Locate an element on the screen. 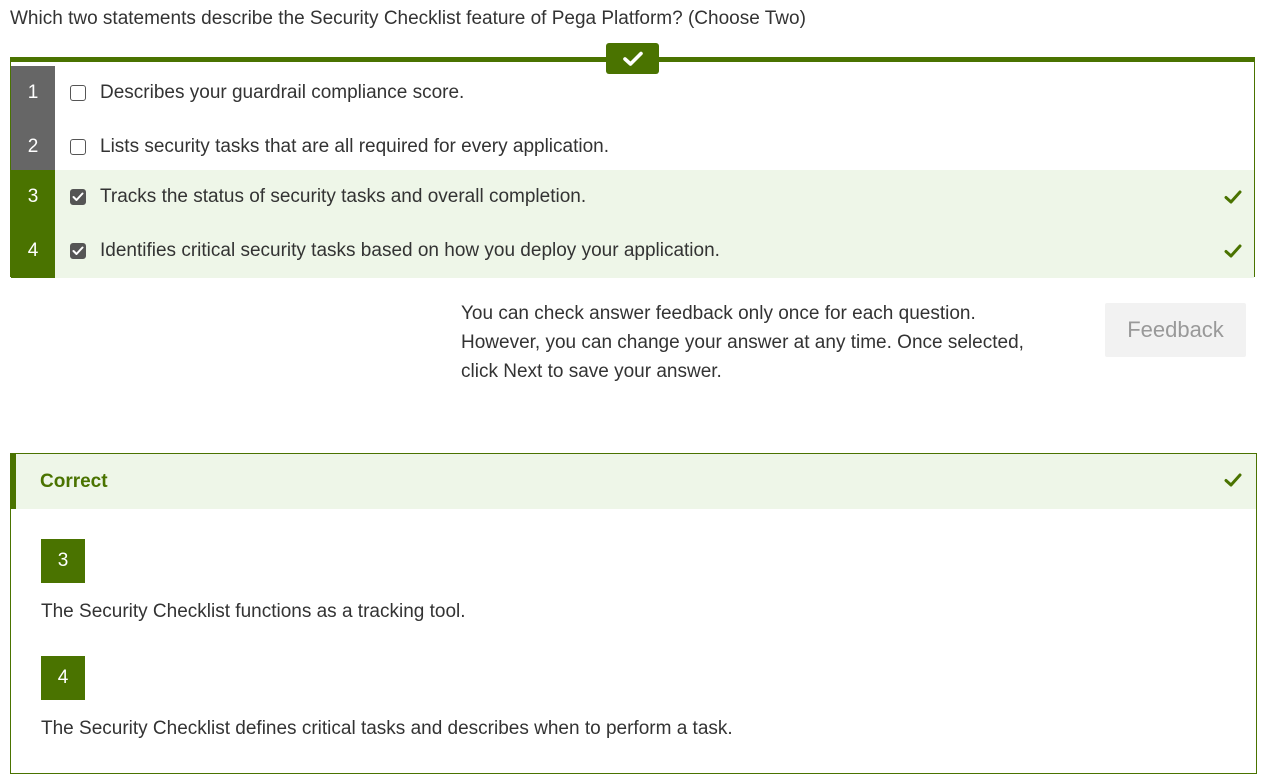 The width and height of the screenshot is (1267, 781). option-number: 4 is located at coordinates (33, 251).